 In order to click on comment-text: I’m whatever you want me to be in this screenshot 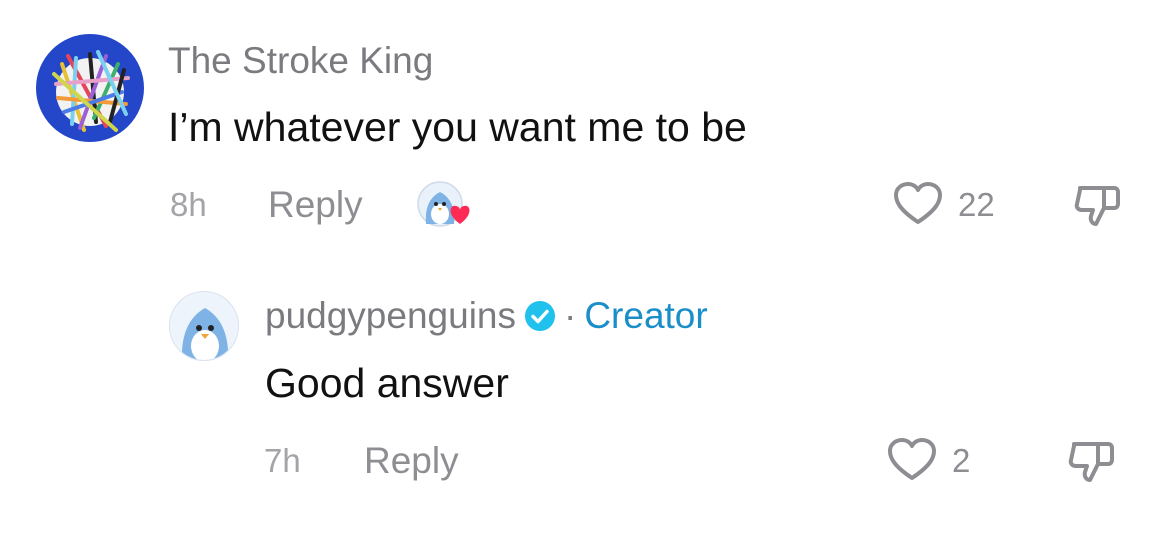, I will do `click(457, 127)`.